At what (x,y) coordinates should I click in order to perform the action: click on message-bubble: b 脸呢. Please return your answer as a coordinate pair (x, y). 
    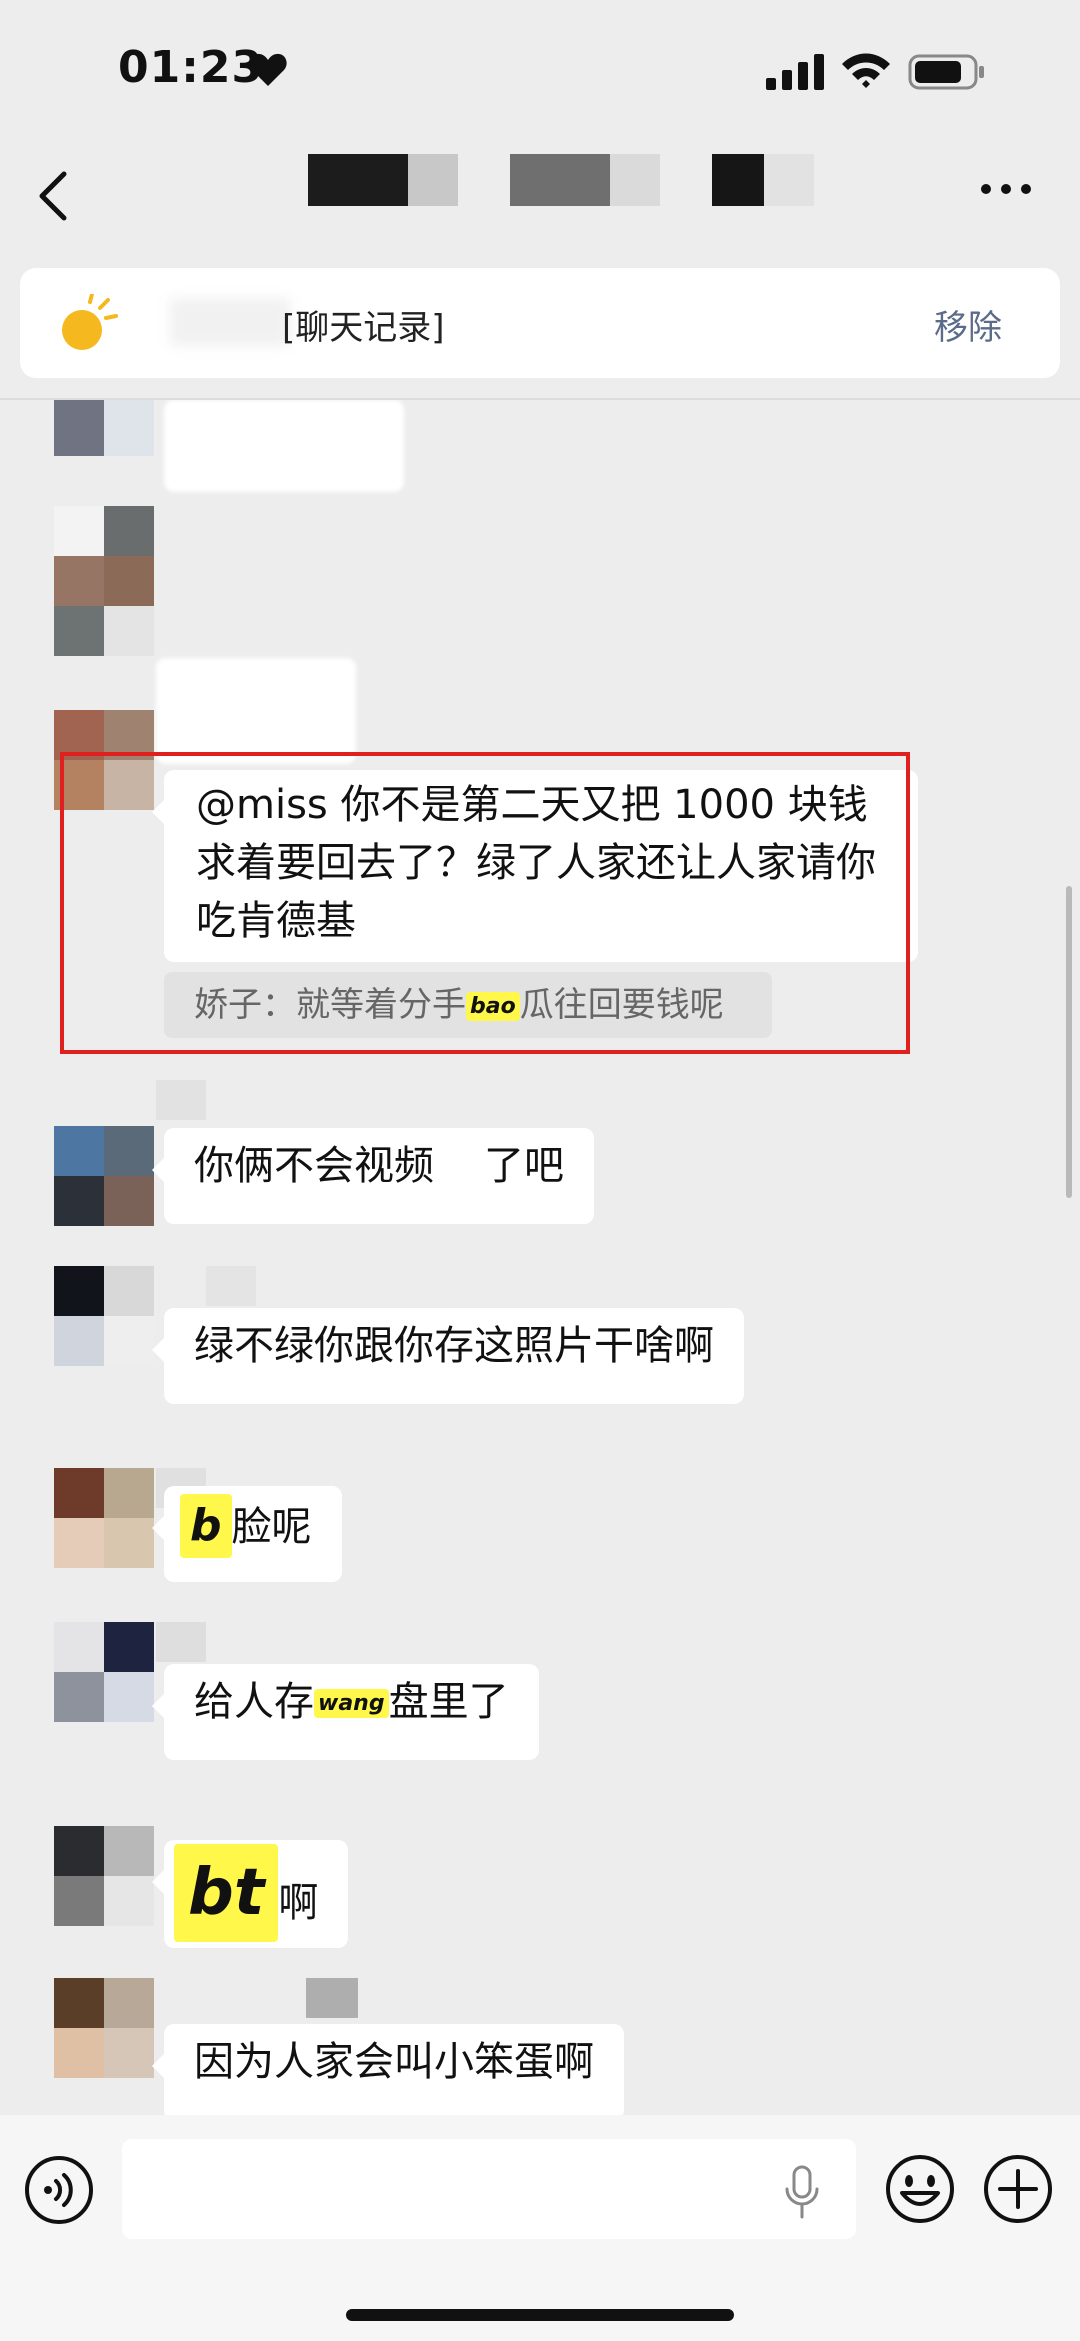
    Looking at the image, I should click on (247, 1534).